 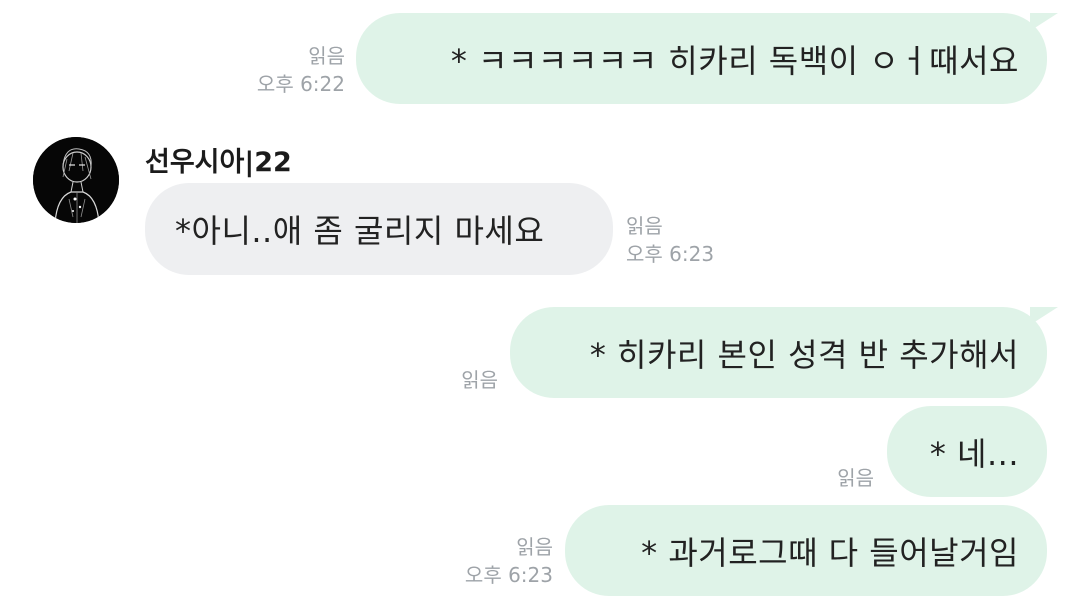 What do you see at coordinates (804, 354) in the screenshot?
I see `message-text: * 히카리 본인 성격 반 추가해서` at bounding box center [804, 354].